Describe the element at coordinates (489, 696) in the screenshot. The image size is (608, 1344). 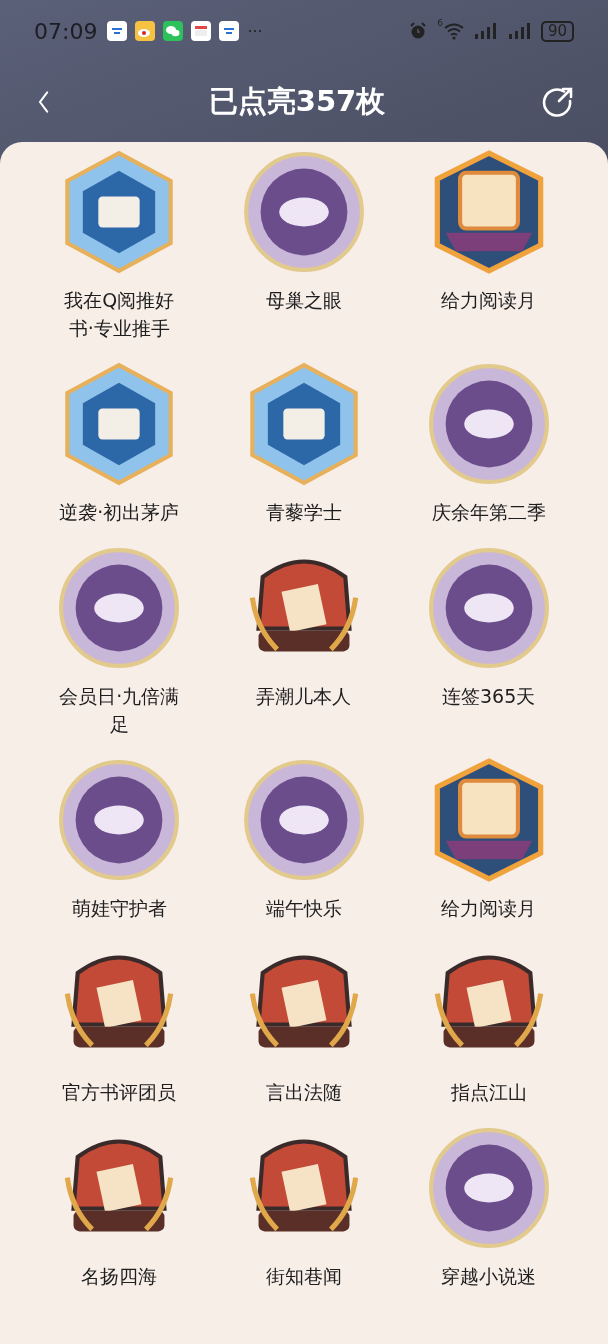
I see `badge-name: 连签365天` at that location.